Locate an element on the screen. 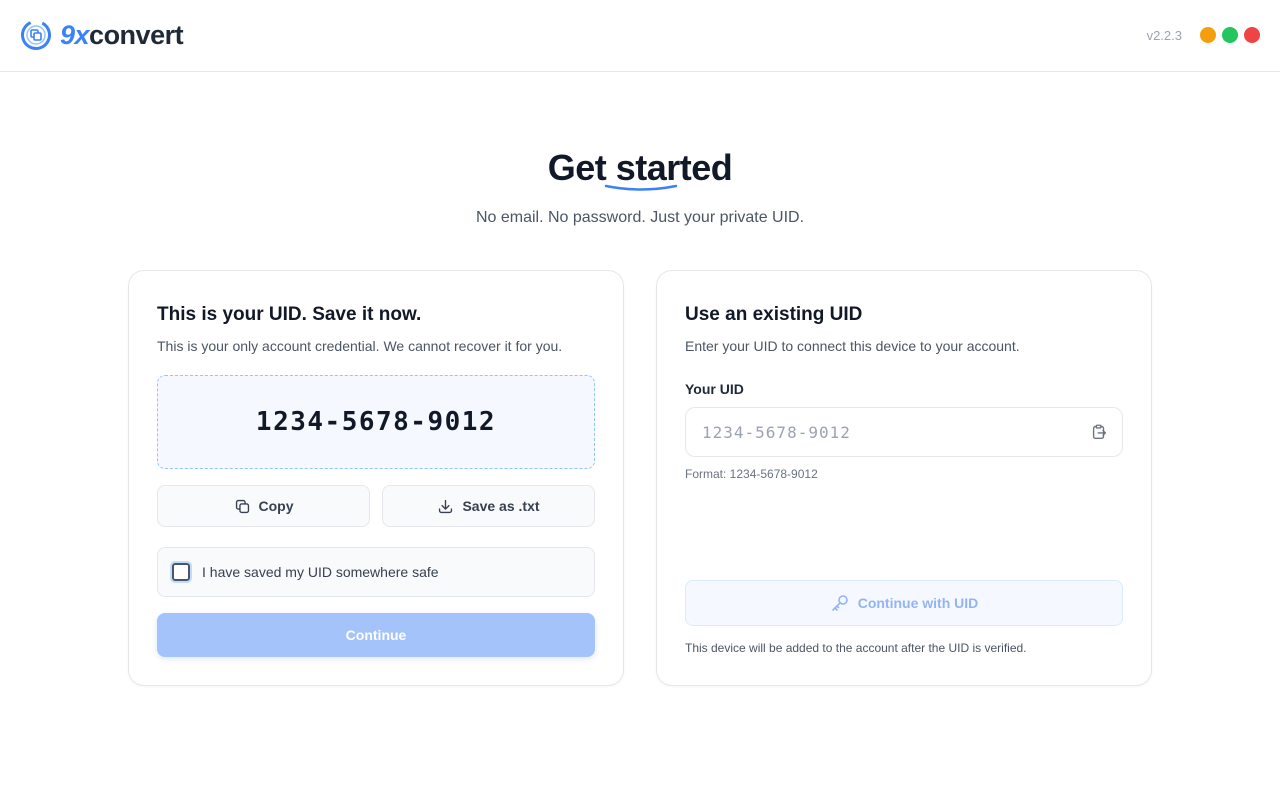  copy-button: Copy is located at coordinates (263, 506).